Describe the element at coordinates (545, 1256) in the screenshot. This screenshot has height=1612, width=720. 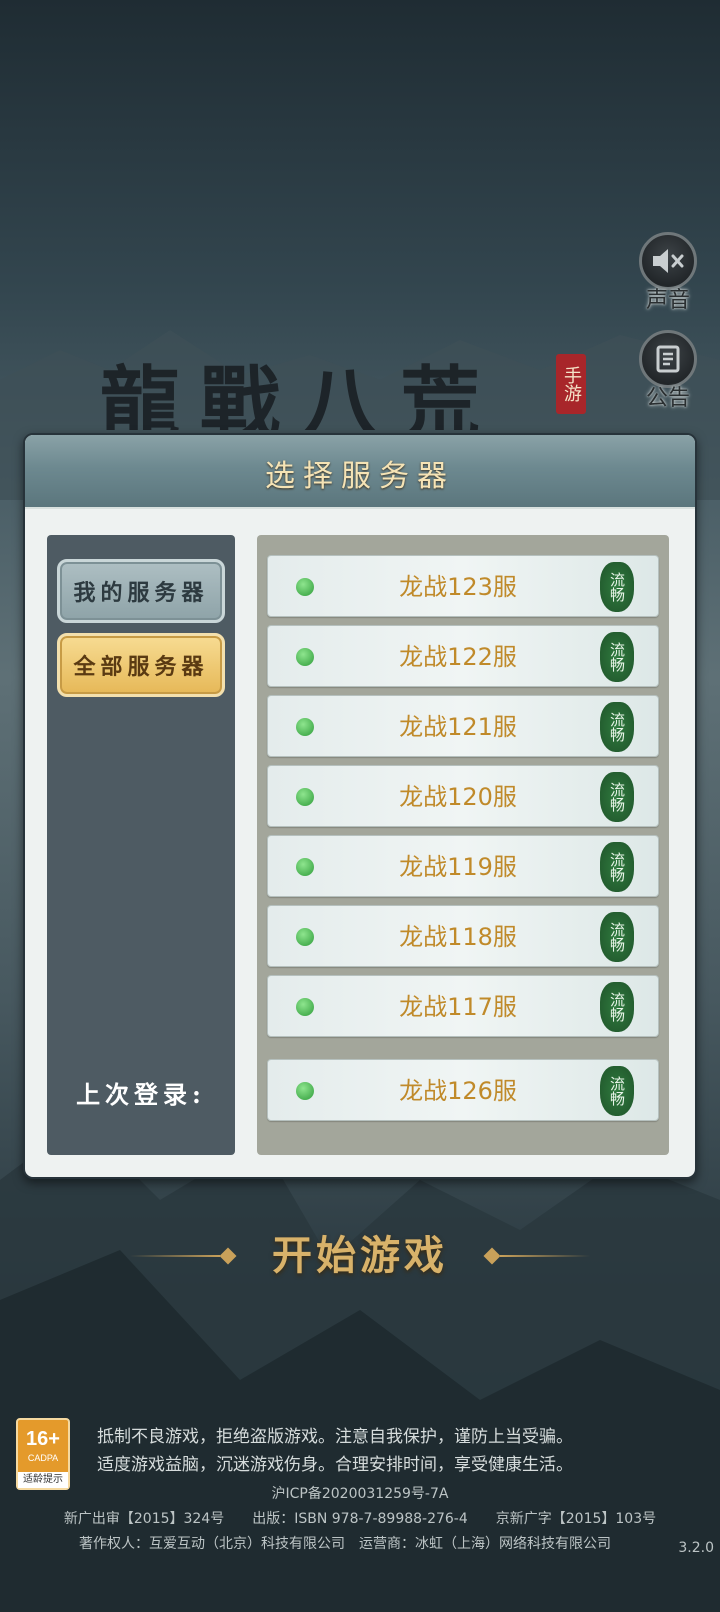
I see `divider` at that location.